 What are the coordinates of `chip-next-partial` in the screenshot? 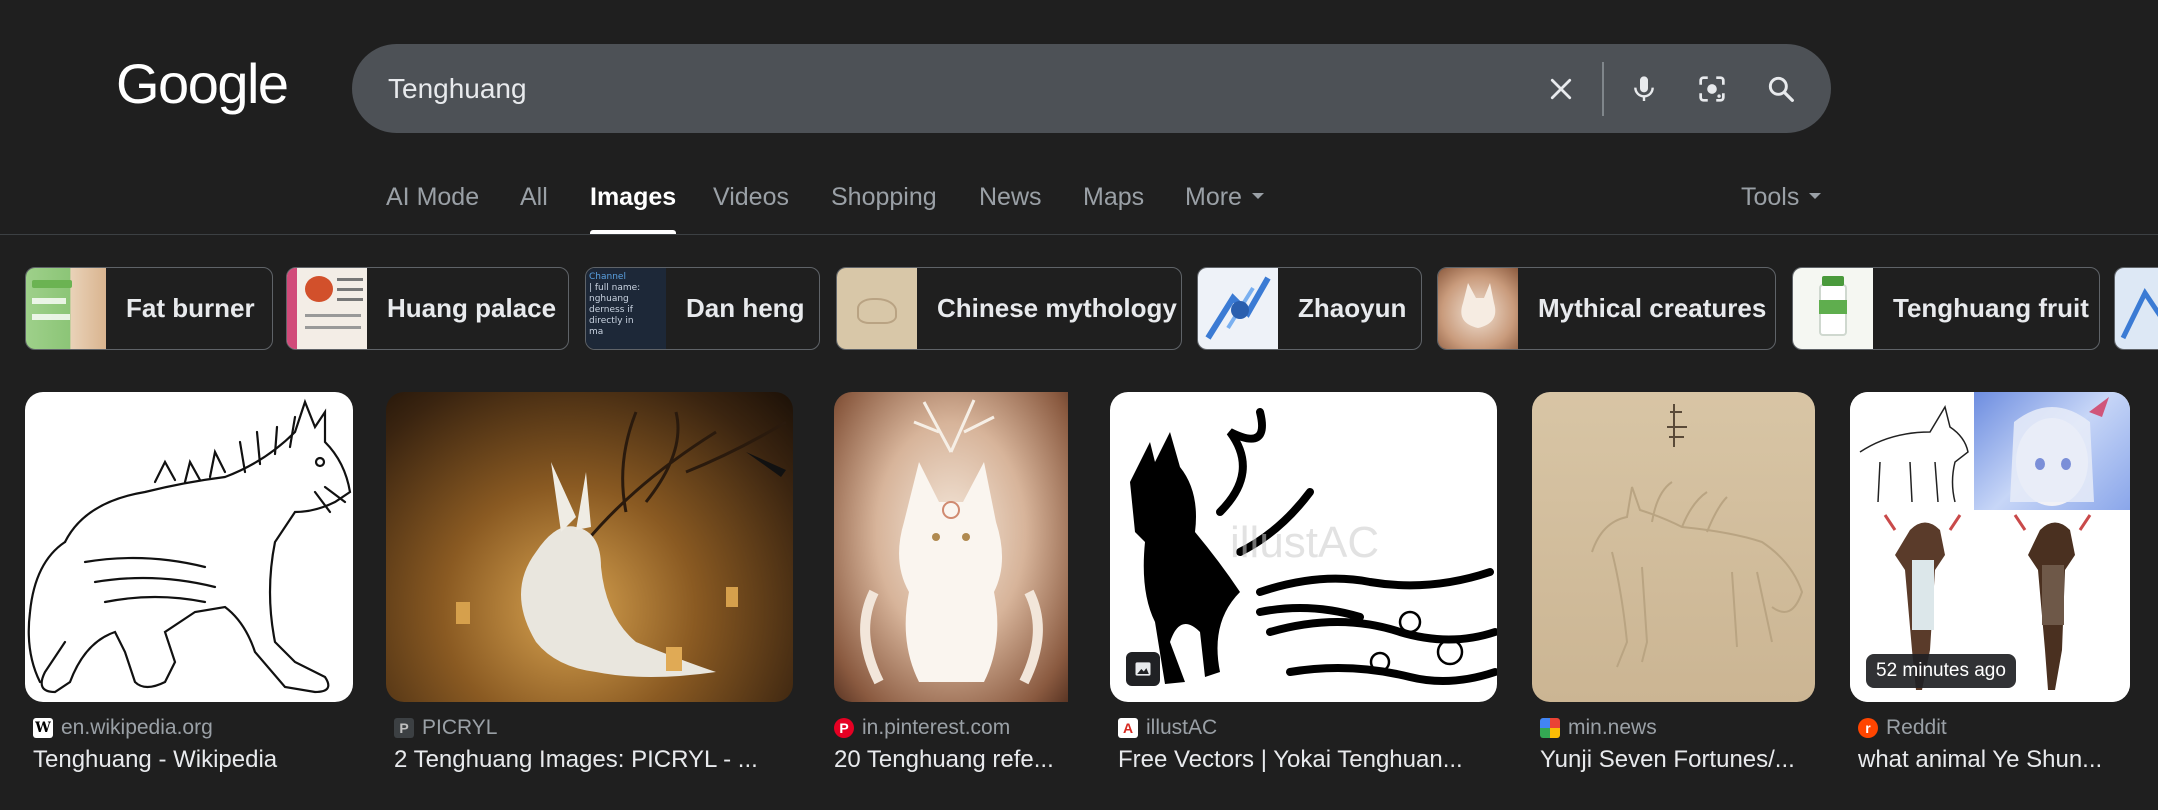 It's located at (2136, 308).